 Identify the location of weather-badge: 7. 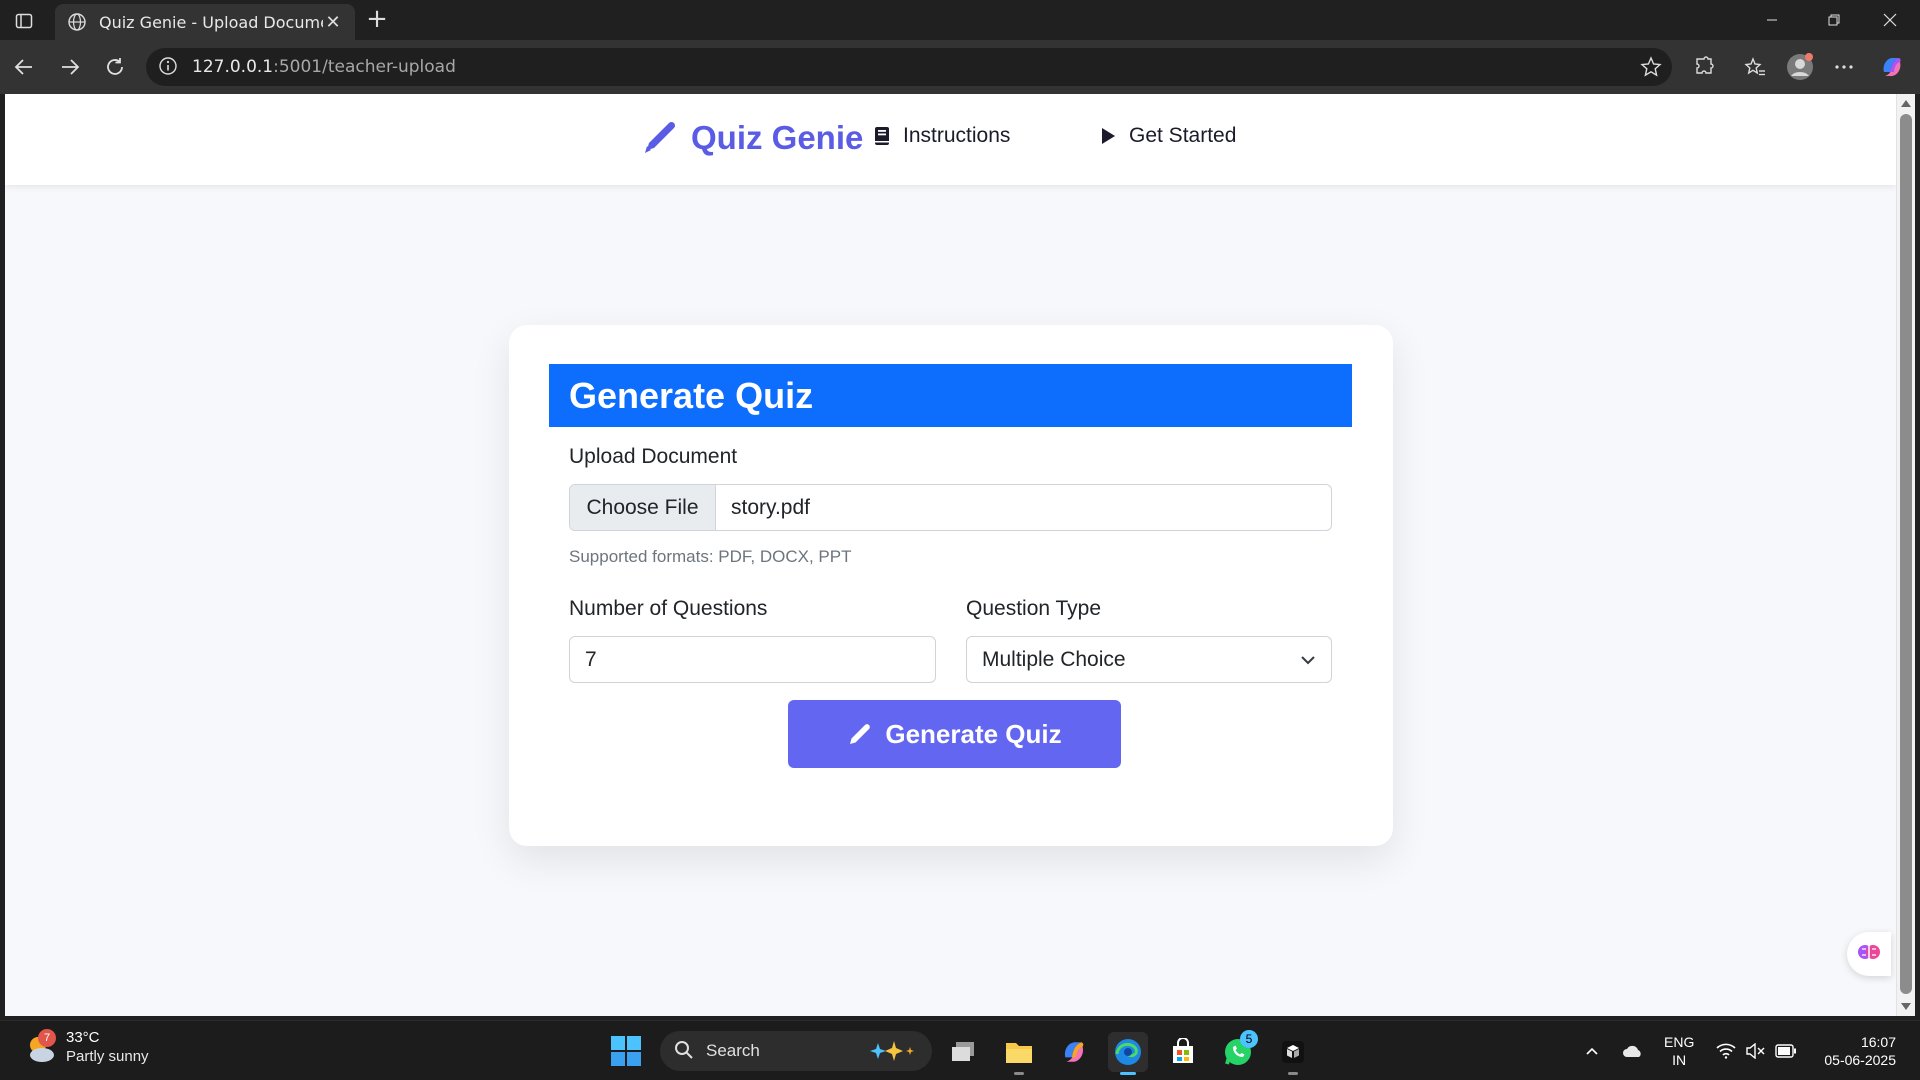
(47, 1038).